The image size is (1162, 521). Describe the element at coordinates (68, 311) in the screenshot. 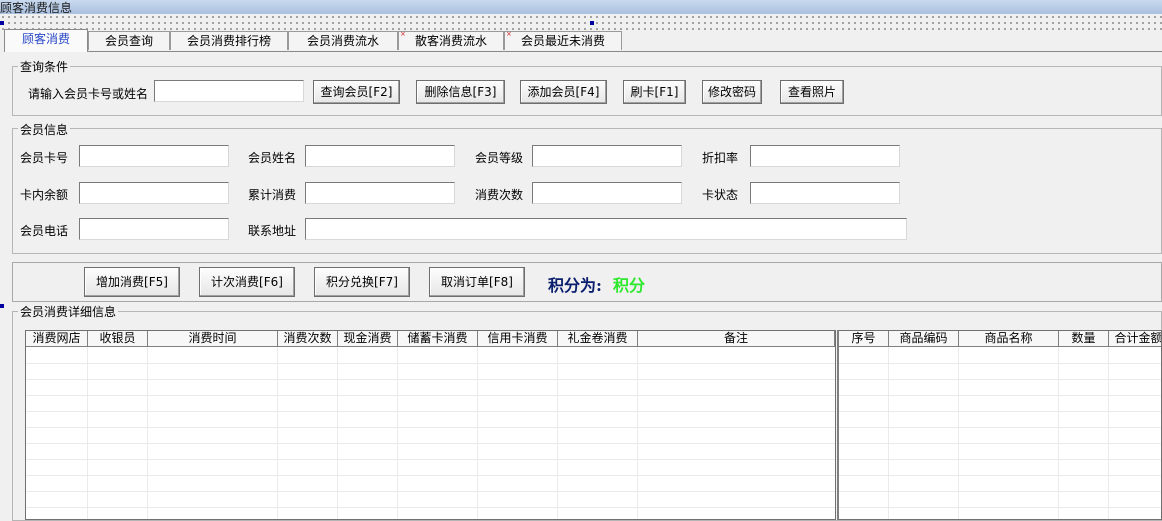

I see `details-group-title: 会员消费详细信息` at that location.